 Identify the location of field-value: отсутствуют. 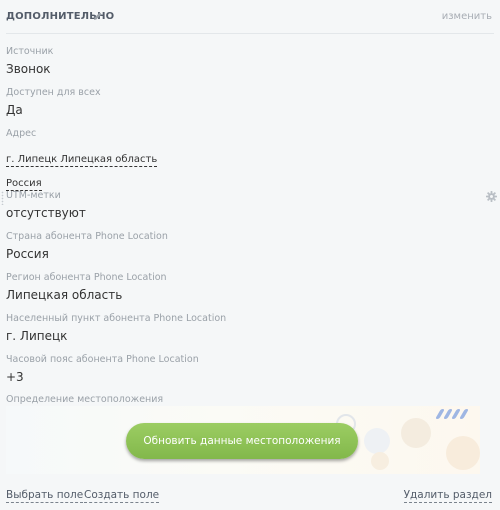
(46, 213).